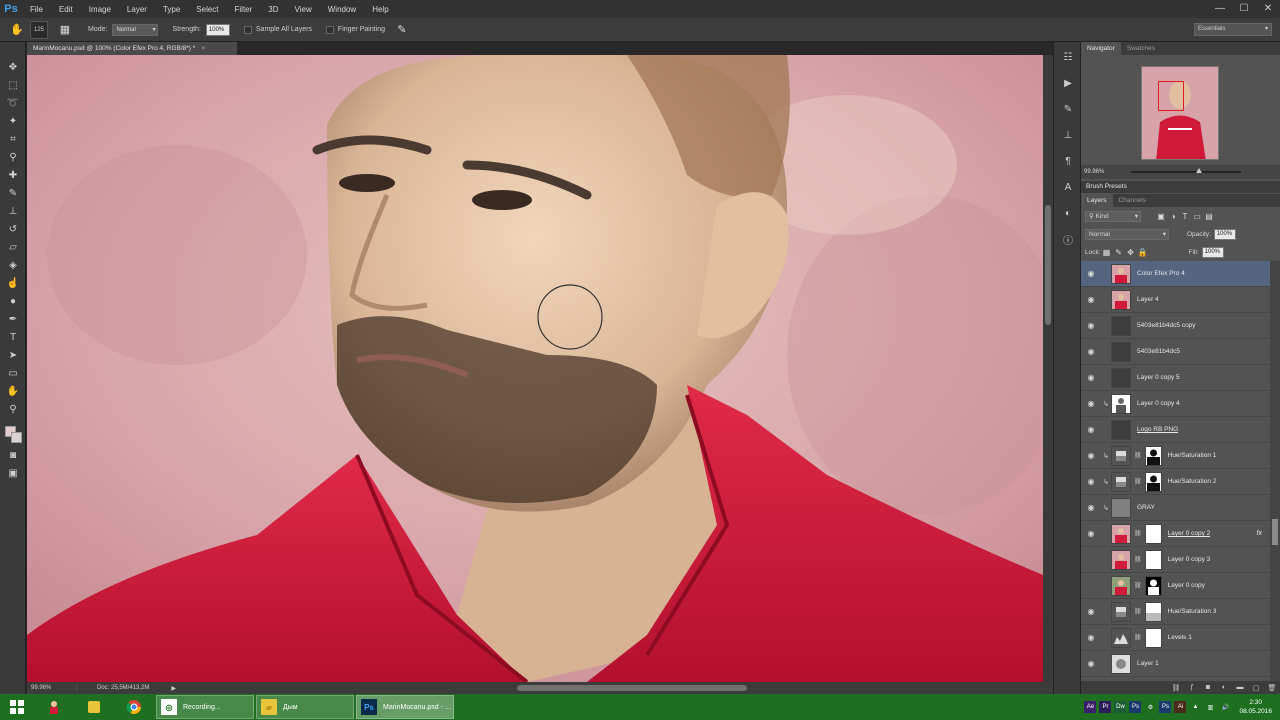 Image resolution: width=1280 pixels, height=720 pixels. Describe the element at coordinates (1224, 687) in the screenshot. I see `new-adjustment-icon: ◐` at that location.